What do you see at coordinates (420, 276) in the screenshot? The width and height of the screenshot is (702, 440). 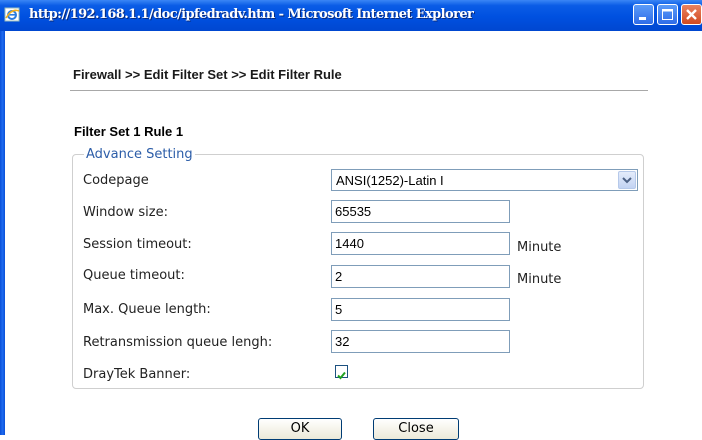 I see `queue-timeout-input: 2` at bounding box center [420, 276].